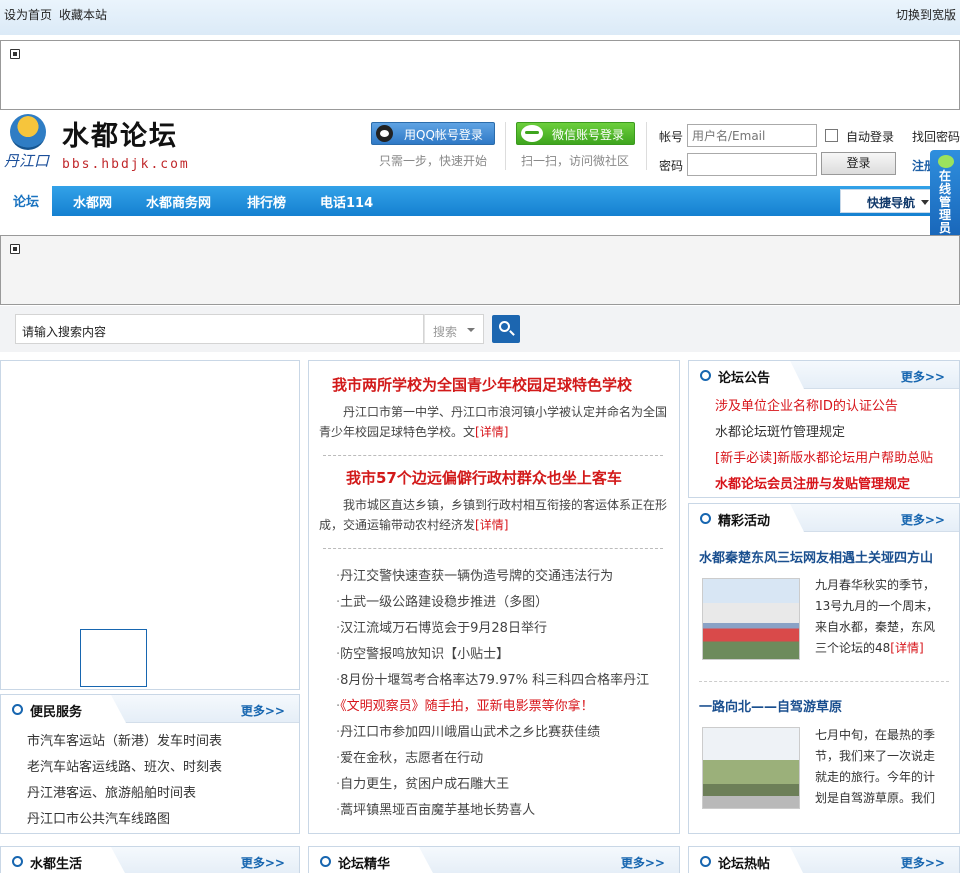 Image resolution: width=960 pixels, height=873 pixels. I want to click on main-nav: 论坛 水都网 水都商务网 排行榜 电话114, so click(480, 201).